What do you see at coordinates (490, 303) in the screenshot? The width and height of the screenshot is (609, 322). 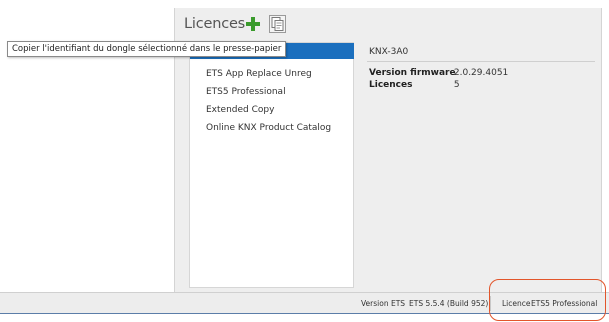 I see `status-separator` at bounding box center [490, 303].